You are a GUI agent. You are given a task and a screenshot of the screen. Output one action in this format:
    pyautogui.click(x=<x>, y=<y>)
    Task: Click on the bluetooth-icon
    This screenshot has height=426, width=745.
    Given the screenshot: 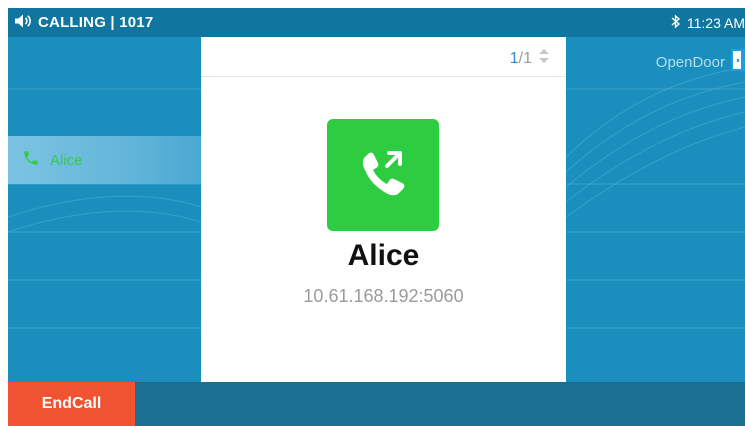 What is the action you would take?
    pyautogui.click(x=676, y=22)
    